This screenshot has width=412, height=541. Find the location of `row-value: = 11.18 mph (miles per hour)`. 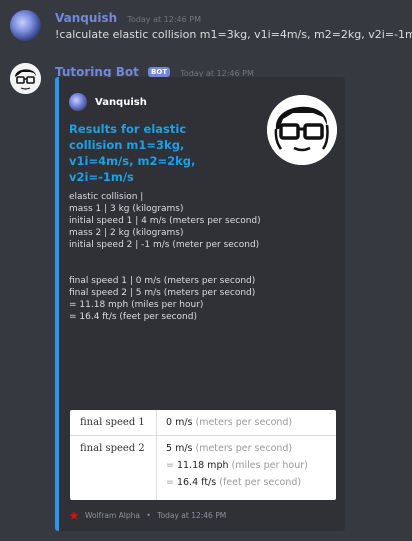

row-value: = 11.18 mph (miles per hour) is located at coordinates (237, 465).